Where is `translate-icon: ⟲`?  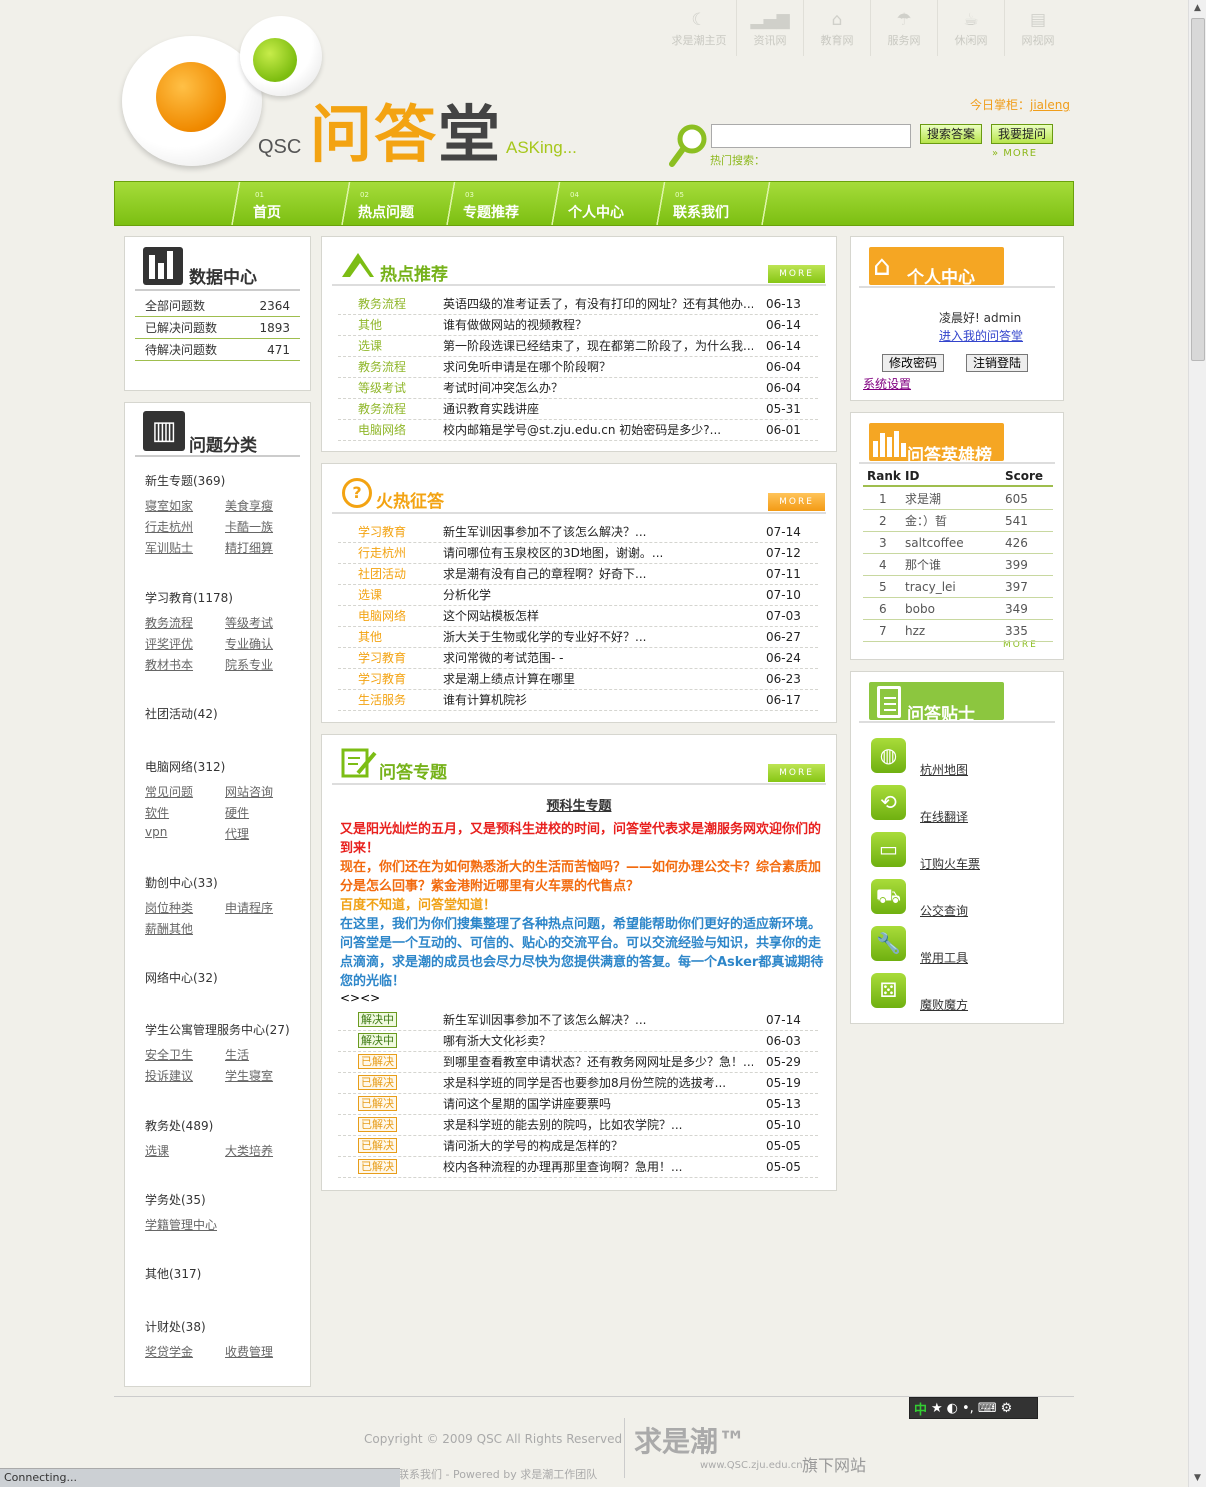 translate-icon: ⟲ is located at coordinates (888, 802).